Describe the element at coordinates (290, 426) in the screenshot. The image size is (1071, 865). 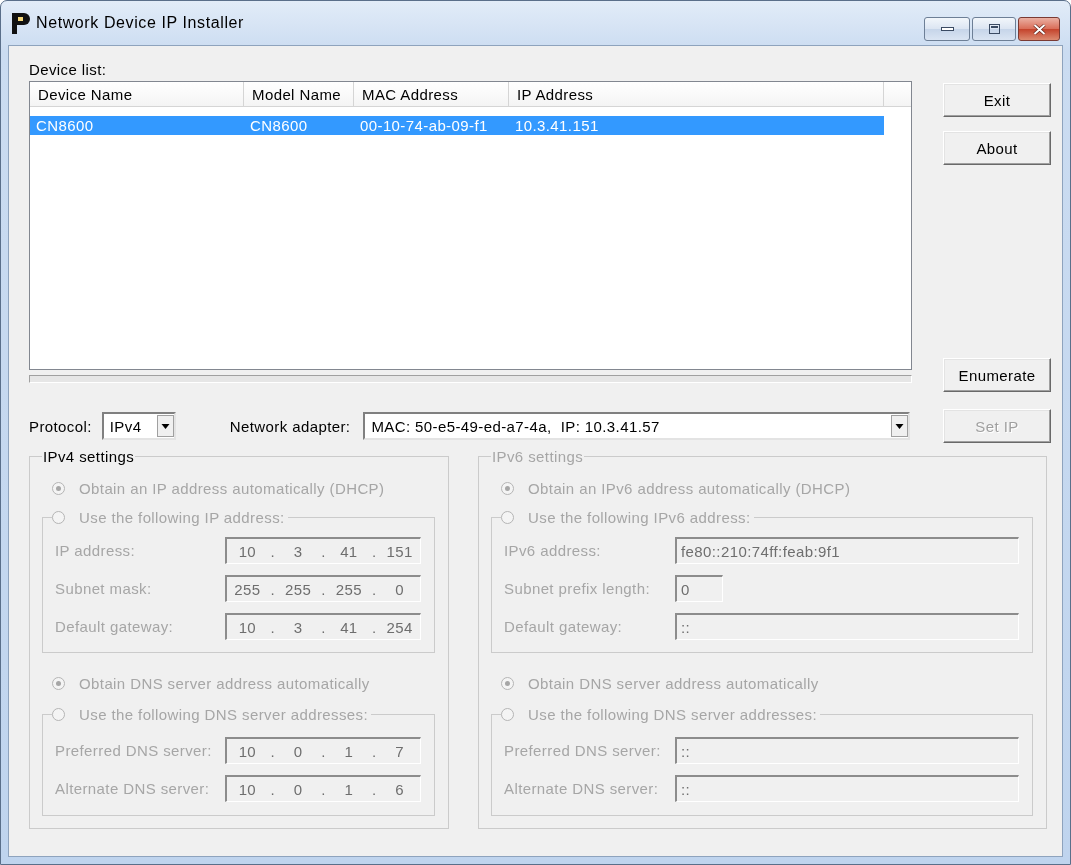
I see `network-adapter-label: Network adapter:` at that location.